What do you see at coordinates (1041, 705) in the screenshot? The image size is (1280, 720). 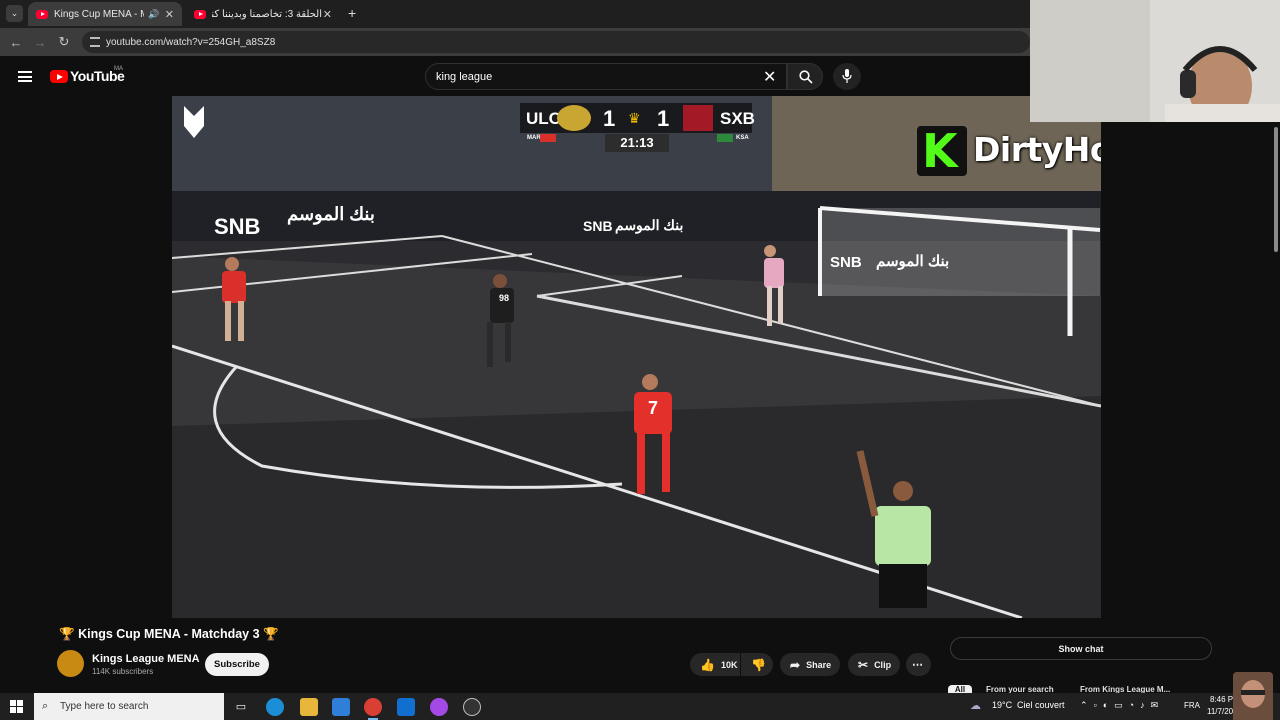 I see `weather-description: Ciel couvert` at bounding box center [1041, 705].